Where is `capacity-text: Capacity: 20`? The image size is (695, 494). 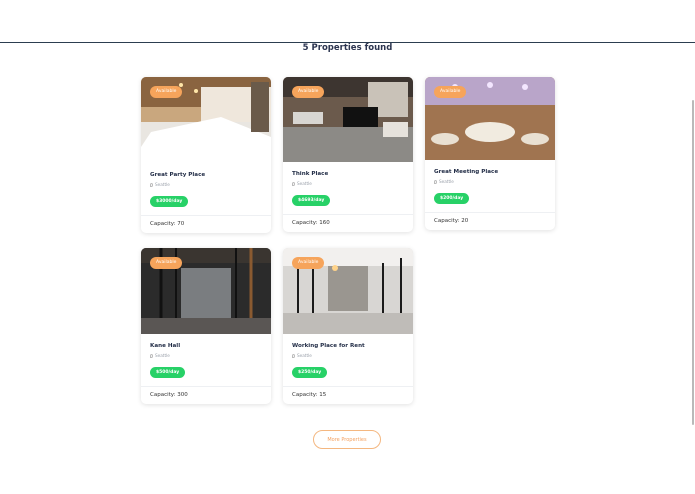 capacity-text: Capacity: 20 is located at coordinates (451, 221).